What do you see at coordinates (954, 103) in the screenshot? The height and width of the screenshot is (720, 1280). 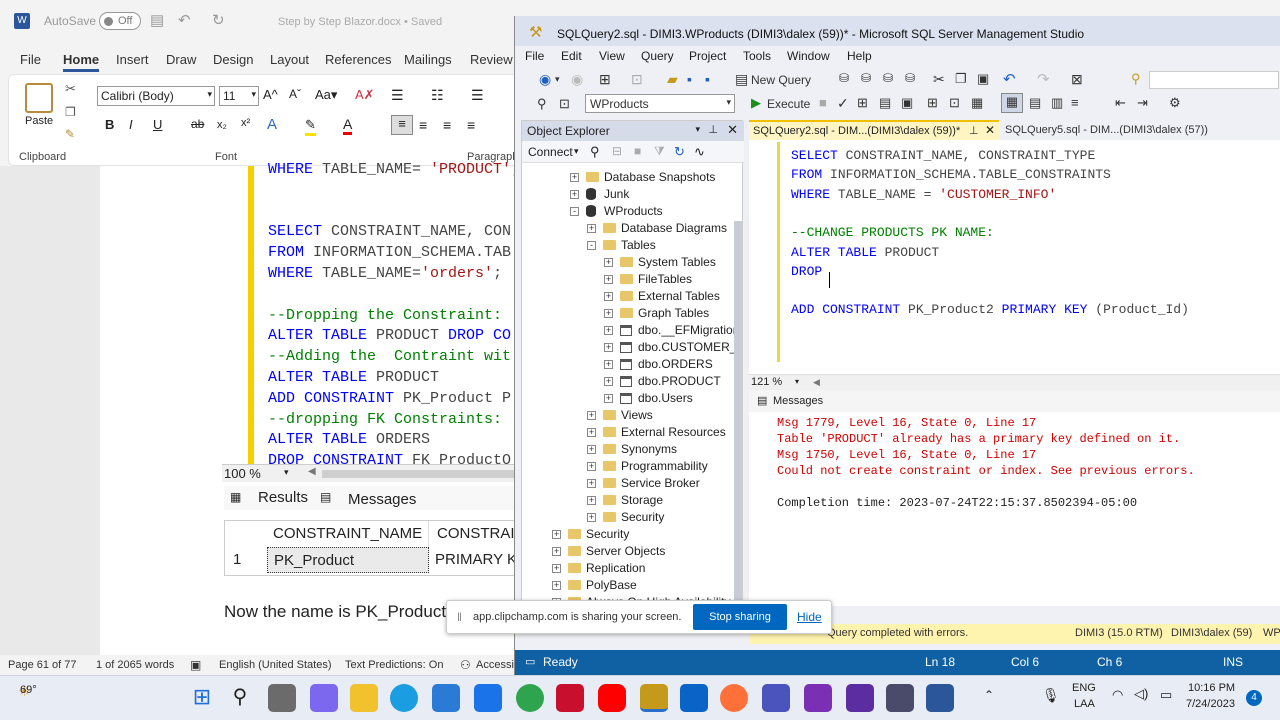 I see `live-stats-icon: ⊡` at bounding box center [954, 103].